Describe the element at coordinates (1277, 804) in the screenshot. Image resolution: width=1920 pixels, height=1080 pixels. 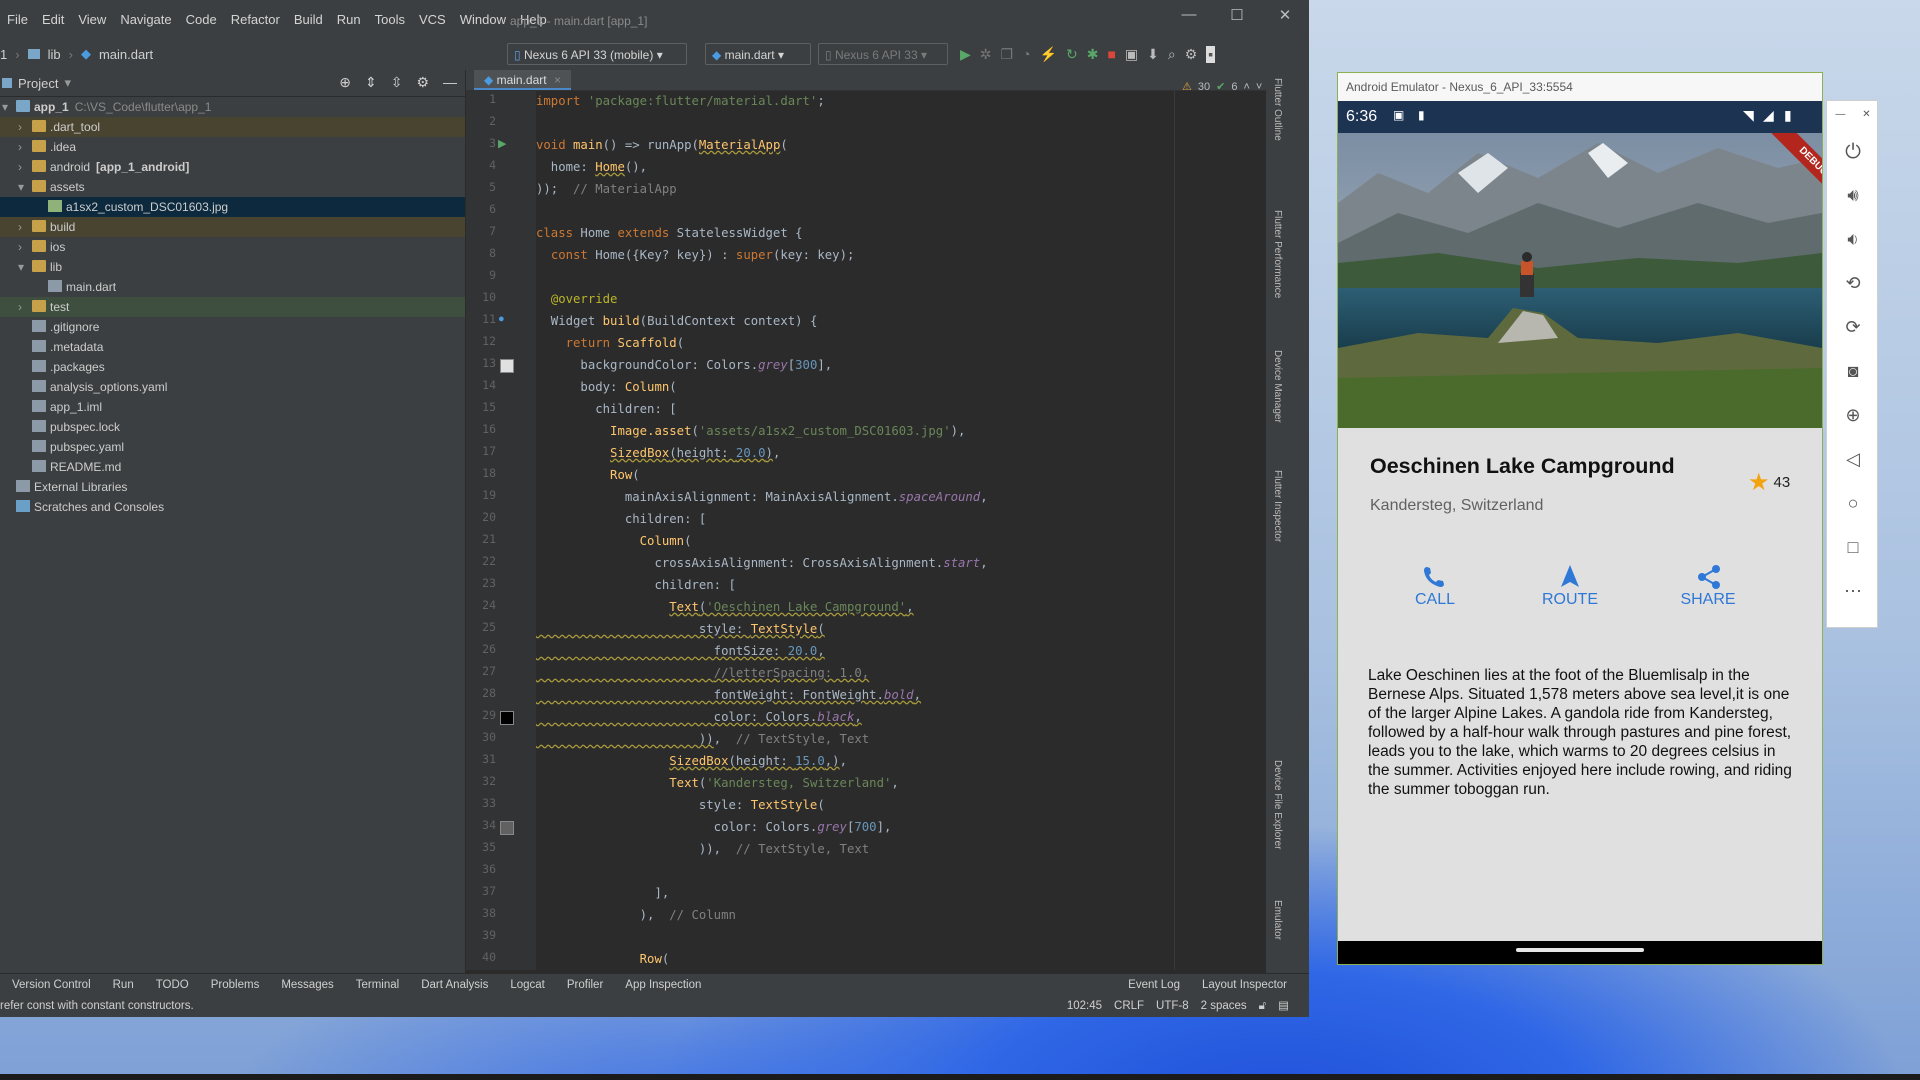
I see `side-panel-device-file-explorer: Device File Explorer` at that location.